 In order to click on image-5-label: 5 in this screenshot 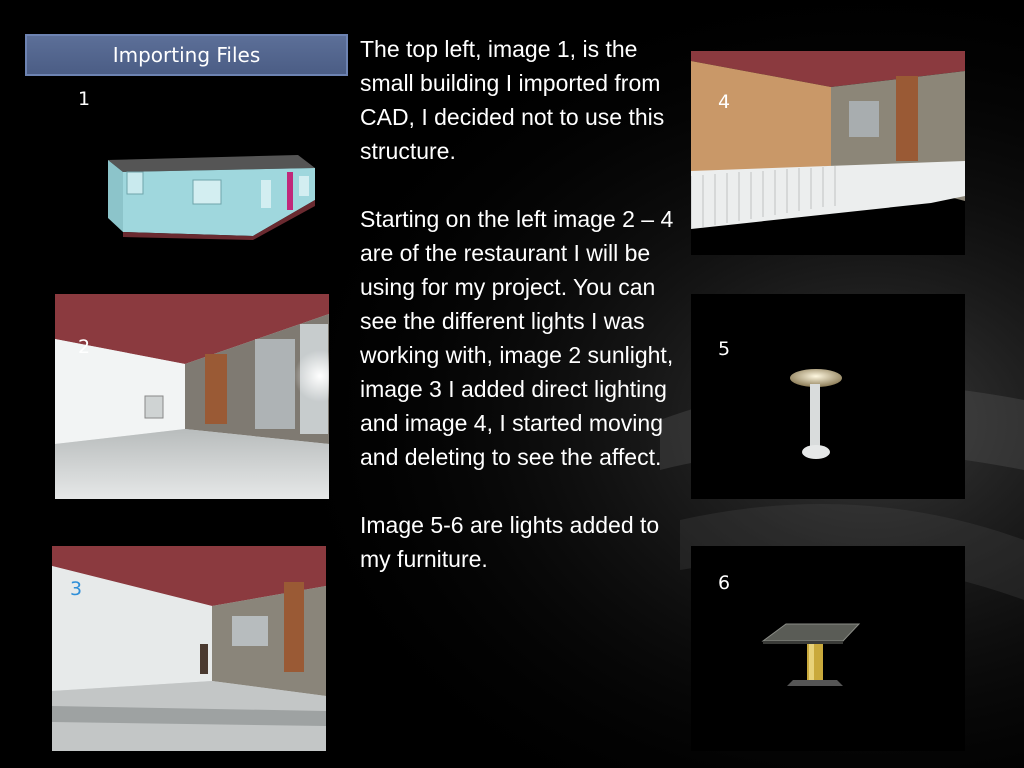, I will do `click(724, 349)`.